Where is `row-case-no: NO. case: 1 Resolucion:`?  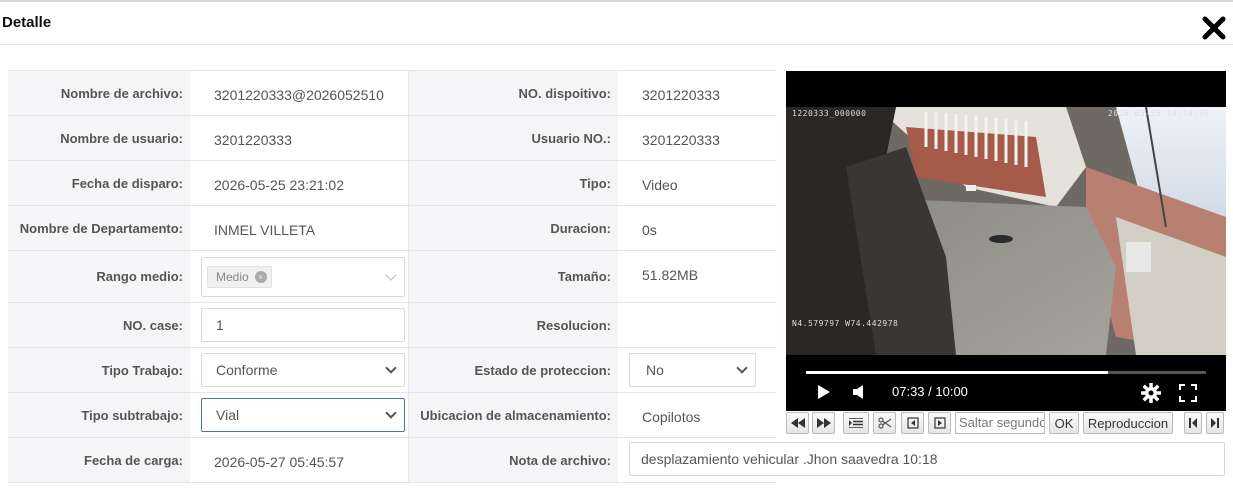 row-case-no: NO. case: 1 Resolucion: is located at coordinates (392, 325).